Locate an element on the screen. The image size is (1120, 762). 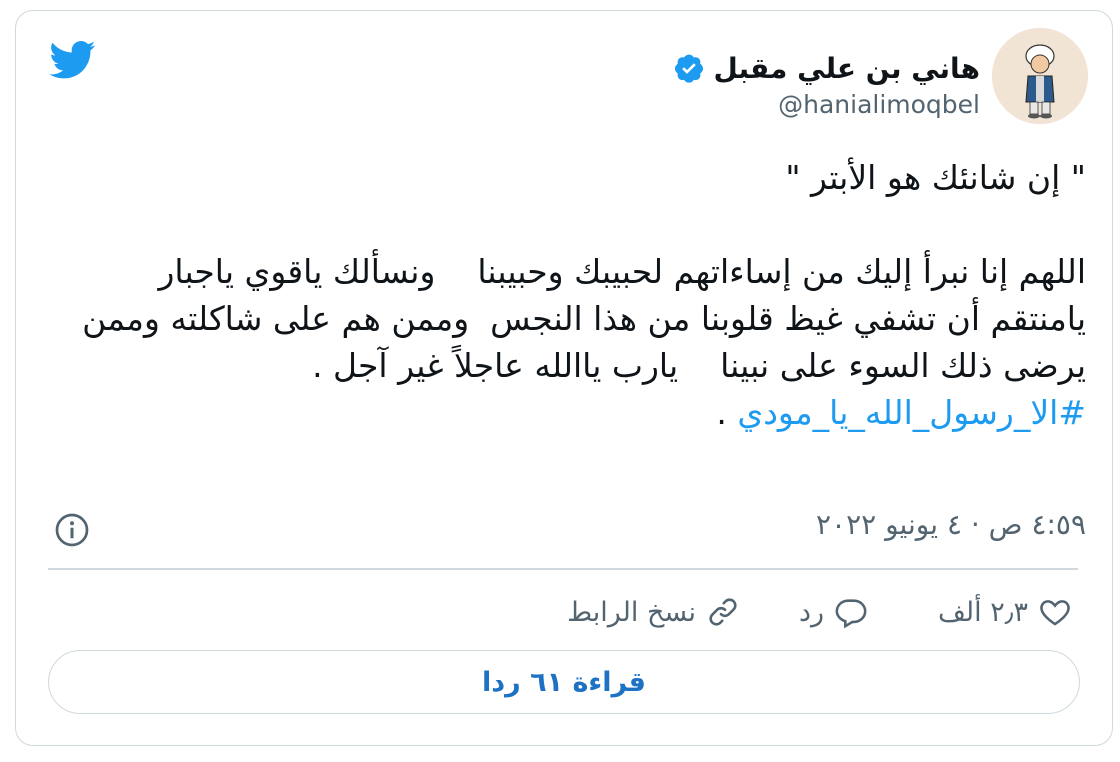
reply-label: رد is located at coordinates (811, 612).